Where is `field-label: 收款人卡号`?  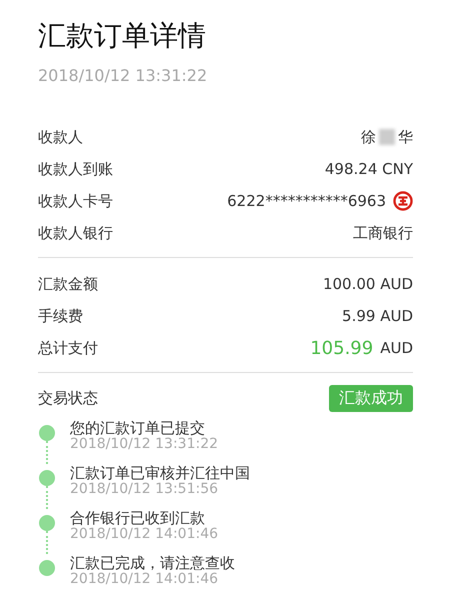 field-label: 收款人卡号 is located at coordinates (75, 201).